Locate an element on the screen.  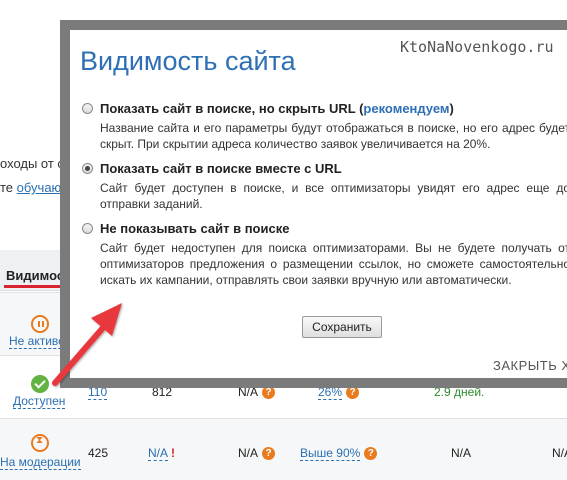
watermark: KtoNaNovenkogo.ru is located at coordinates (477, 47).